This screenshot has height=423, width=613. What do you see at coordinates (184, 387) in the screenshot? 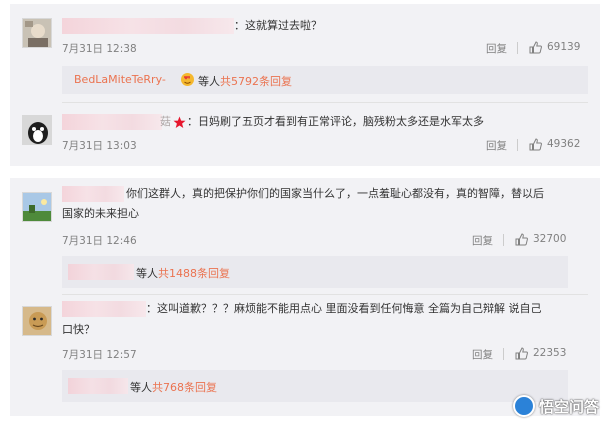
I see `view-replies-link: 共768条回复` at bounding box center [184, 387].